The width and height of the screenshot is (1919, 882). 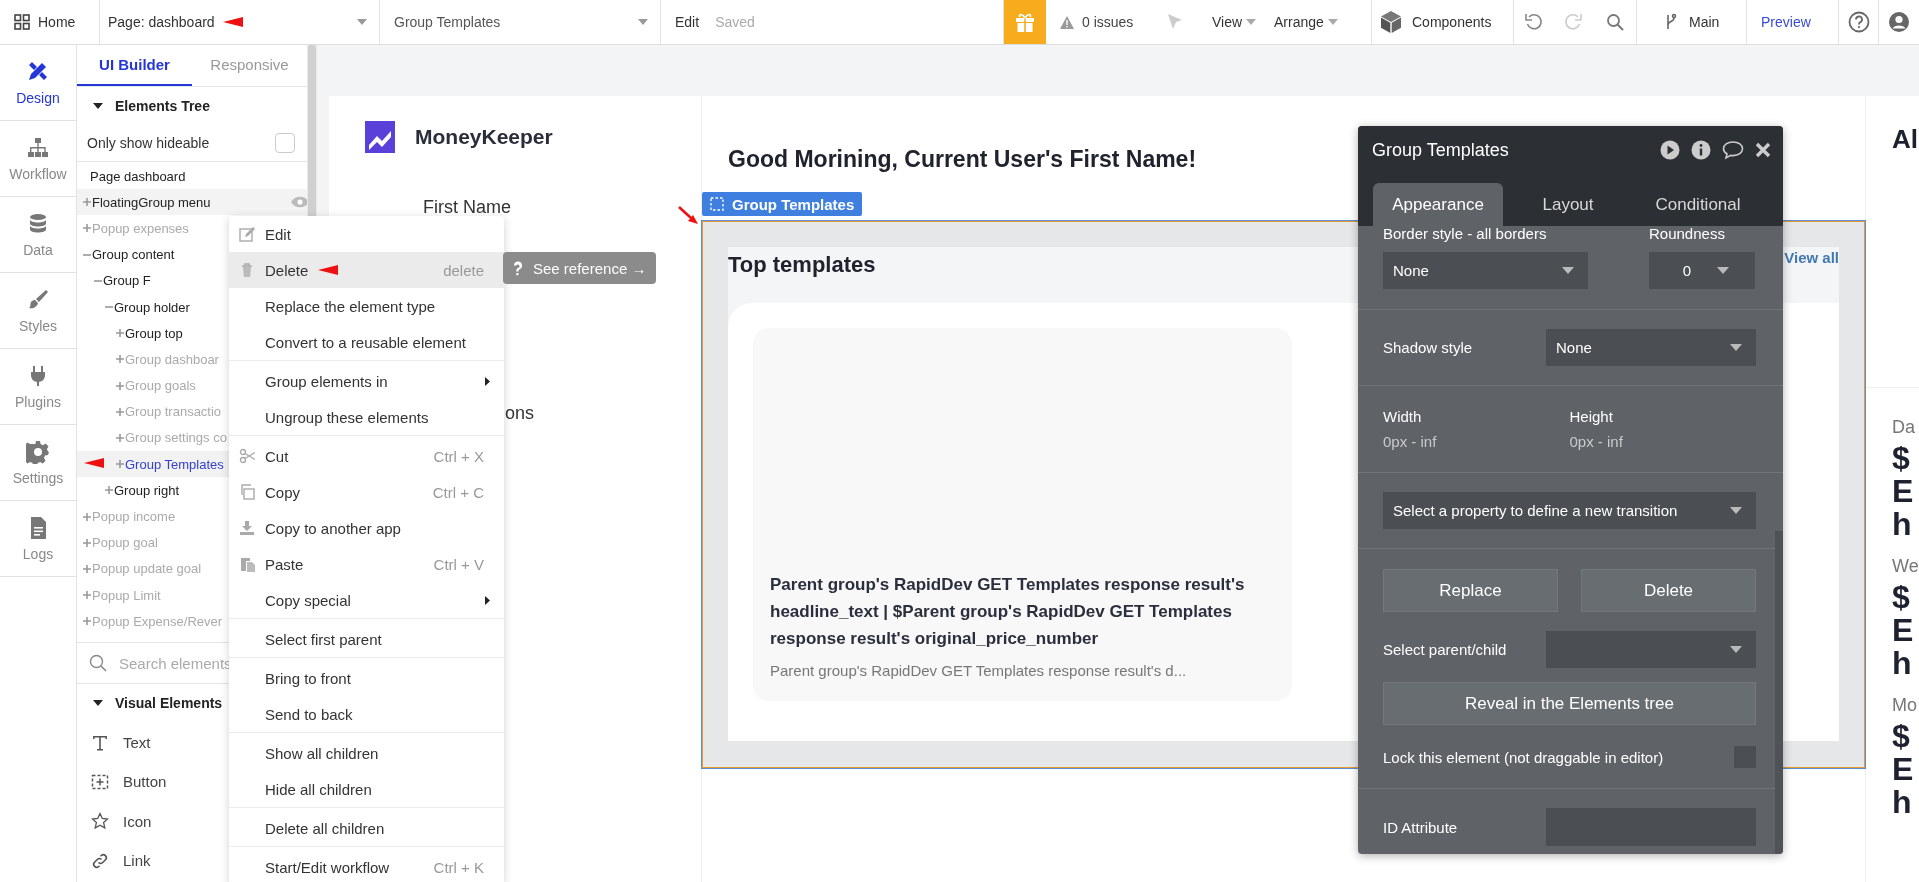 What do you see at coordinates (1899, 22) in the screenshot?
I see `avatar-icon` at bounding box center [1899, 22].